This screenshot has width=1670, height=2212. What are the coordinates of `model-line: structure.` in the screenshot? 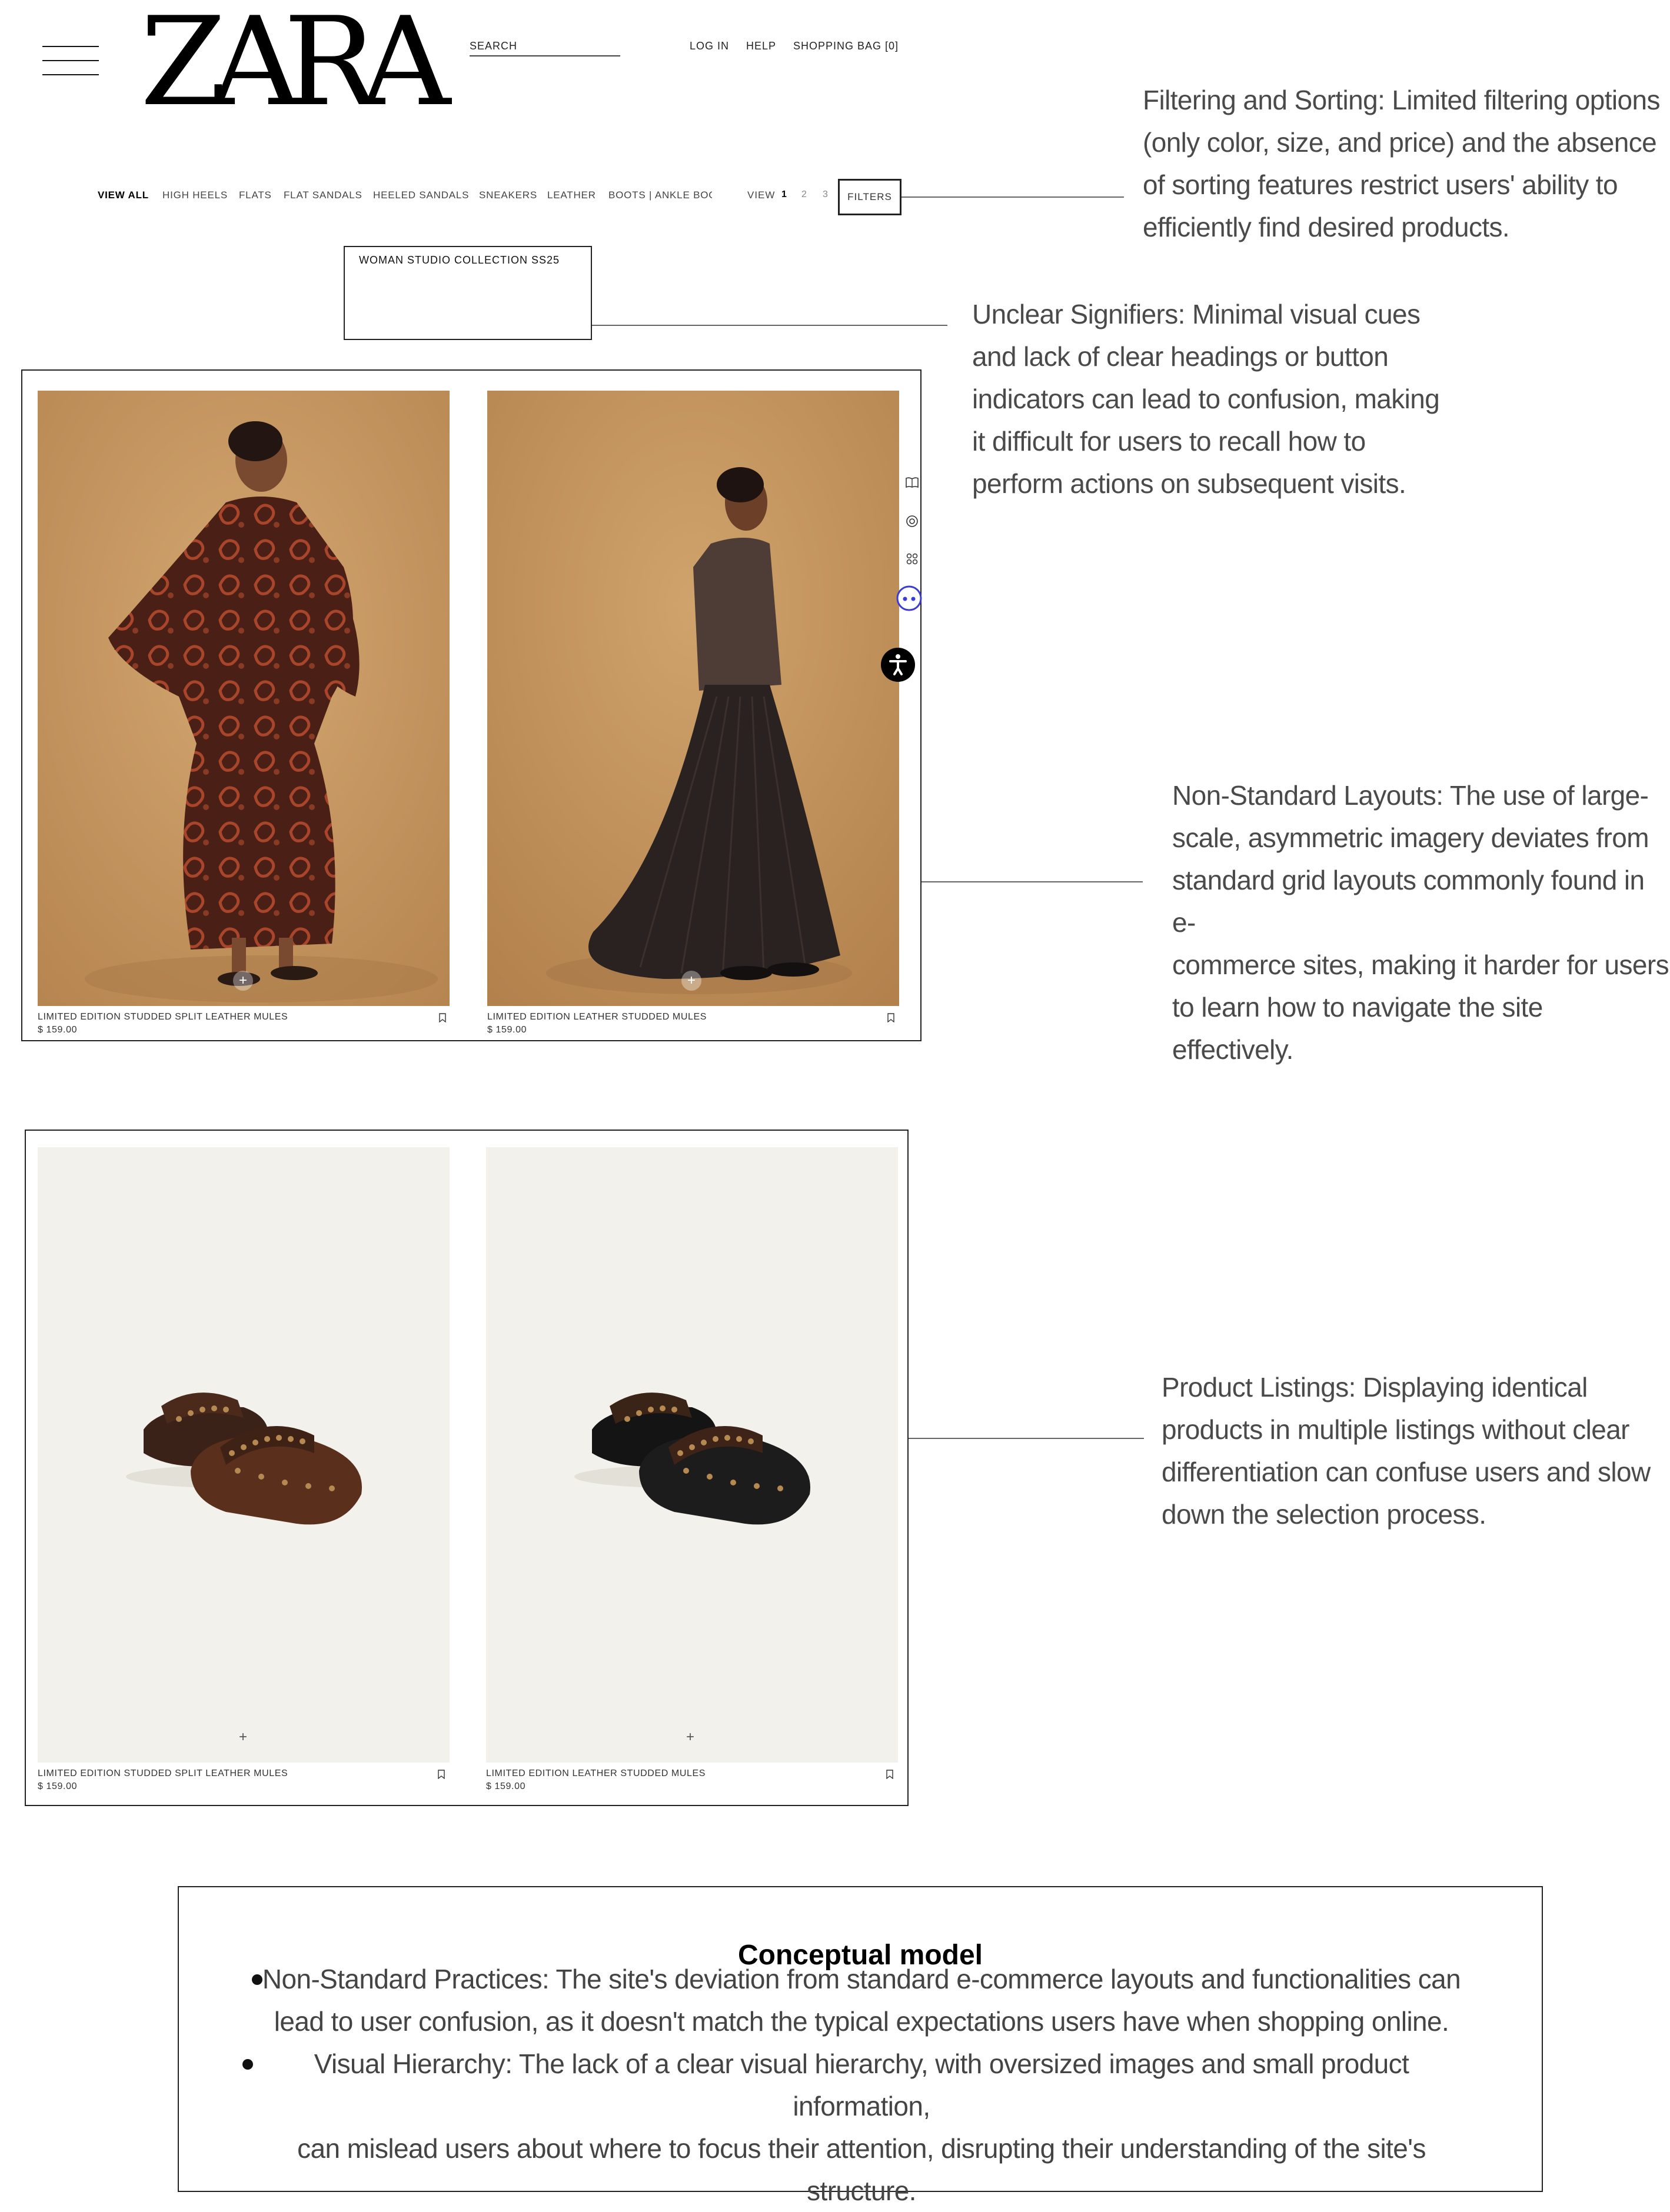 It's located at (861, 2191).